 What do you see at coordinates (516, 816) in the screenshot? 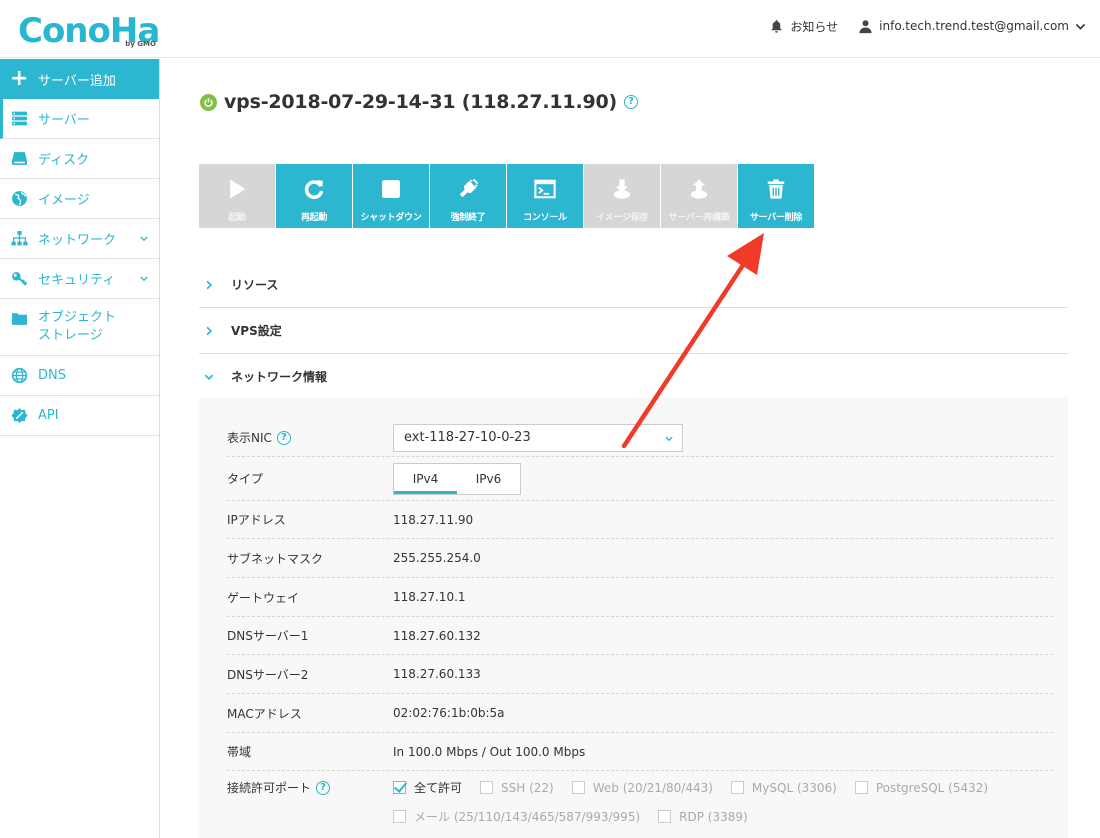
I see `port-checkbox-mail: メール (25/110/143/465/587/993/995)` at bounding box center [516, 816].